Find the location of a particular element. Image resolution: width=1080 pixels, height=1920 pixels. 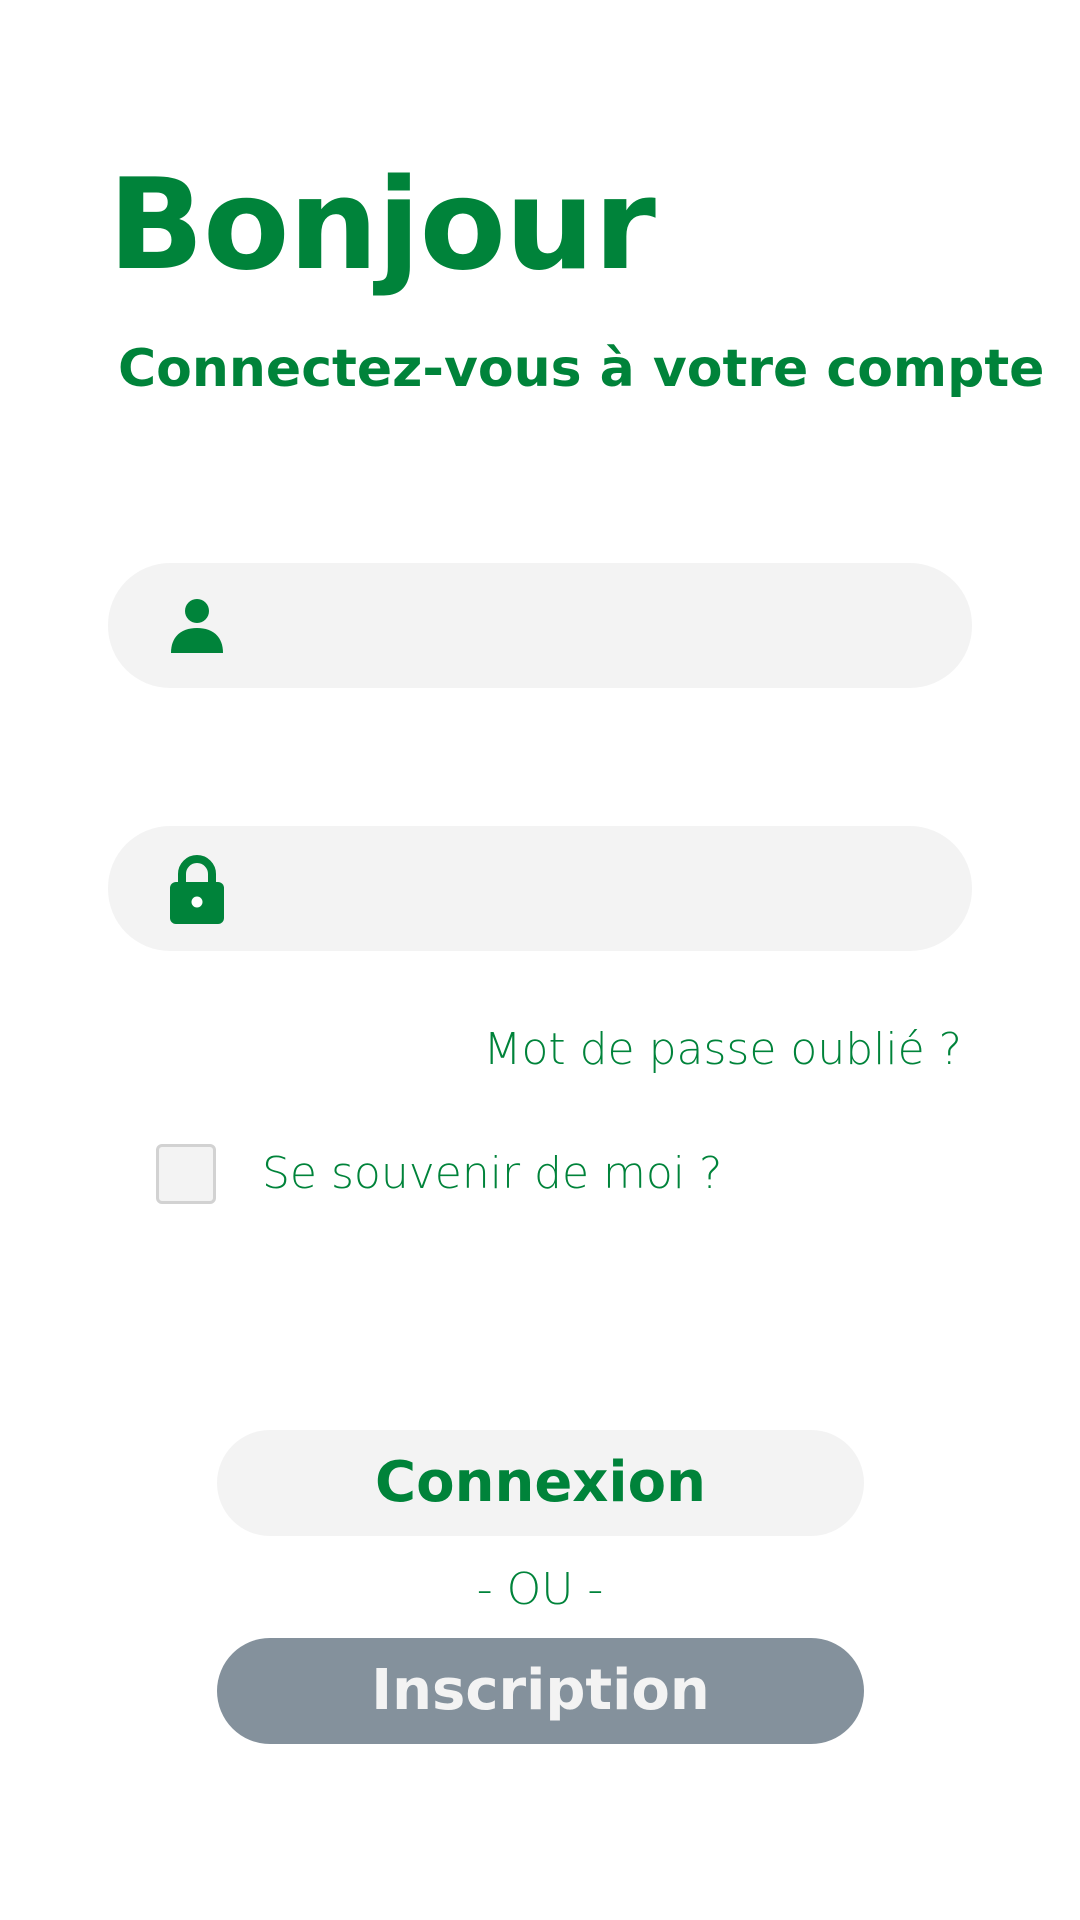

login-button: Connexion is located at coordinates (540, 1483).